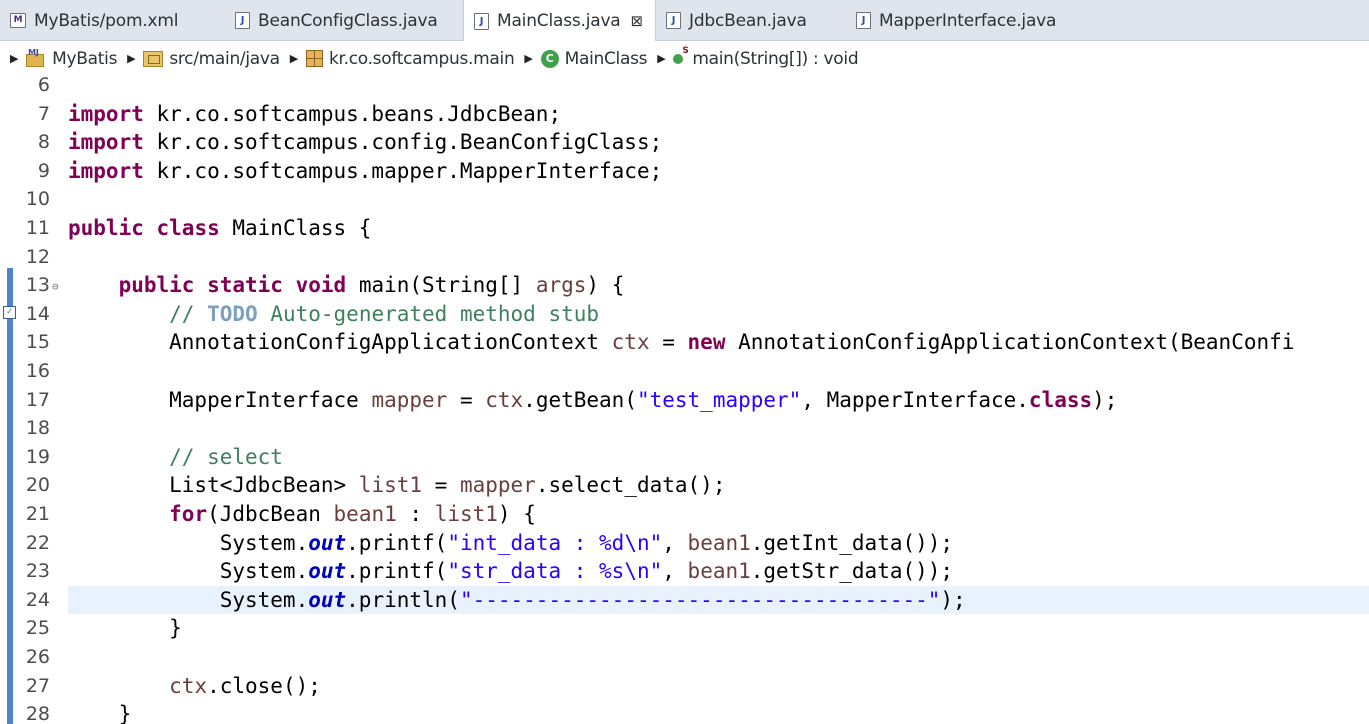 This screenshot has height=724, width=1369. Describe the element at coordinates (675, 571) in the screenshot. I see `code-token: ,` at that location.